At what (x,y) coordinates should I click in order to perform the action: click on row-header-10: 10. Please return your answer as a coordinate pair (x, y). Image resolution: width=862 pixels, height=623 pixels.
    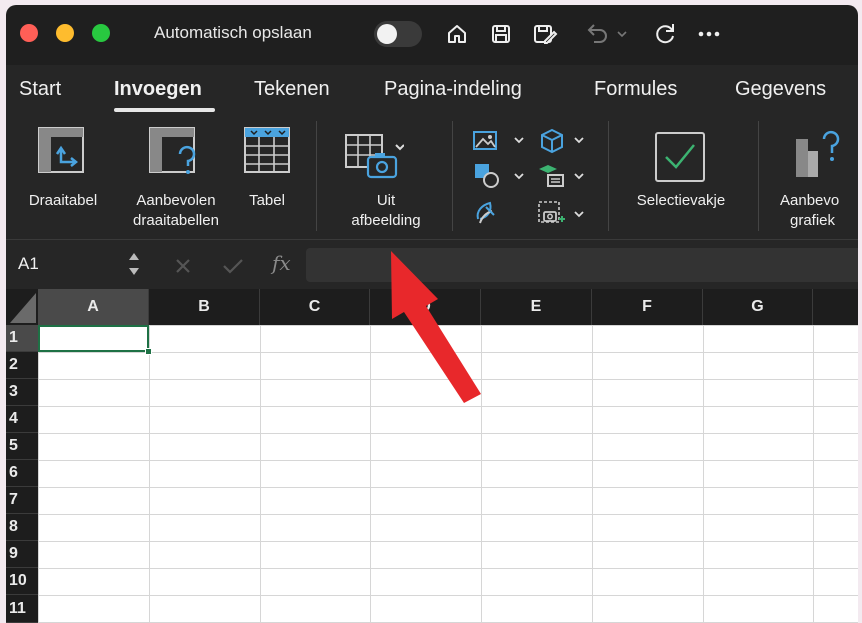
    Looking at the image, I should click on (22, 581).